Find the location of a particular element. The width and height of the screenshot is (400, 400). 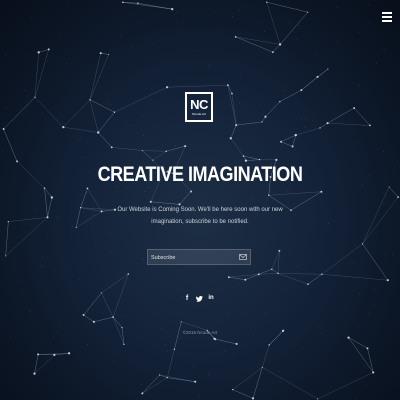

hamburger-line is located at coordinates (387, 21).